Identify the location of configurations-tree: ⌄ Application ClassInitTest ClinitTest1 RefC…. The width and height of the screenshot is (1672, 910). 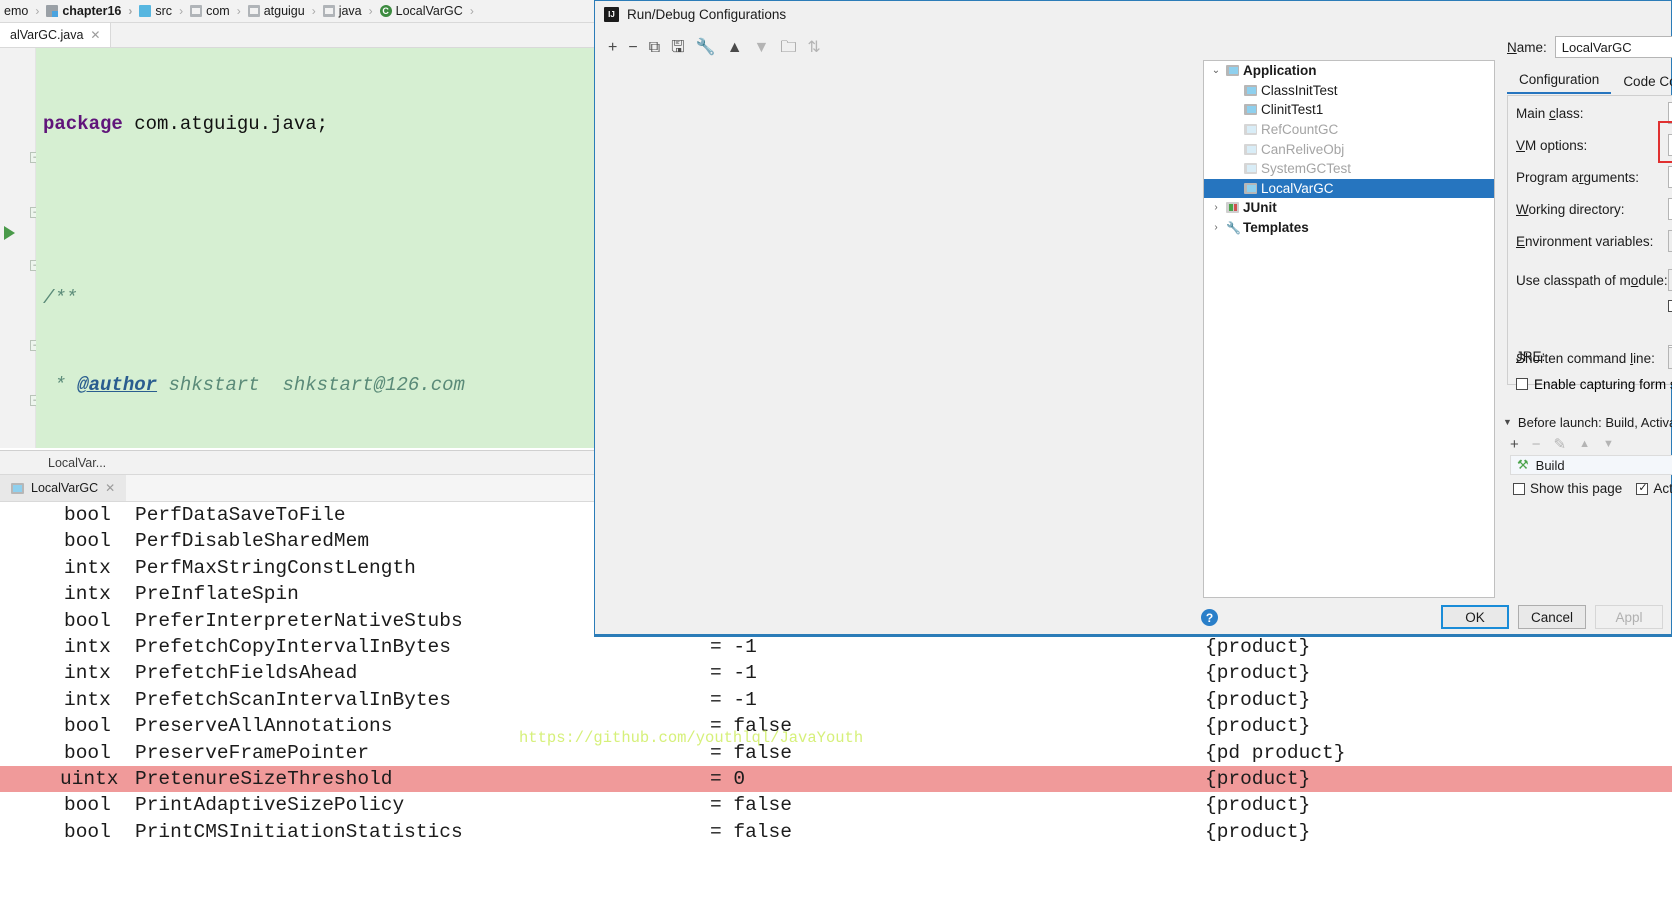
(1349, 329).